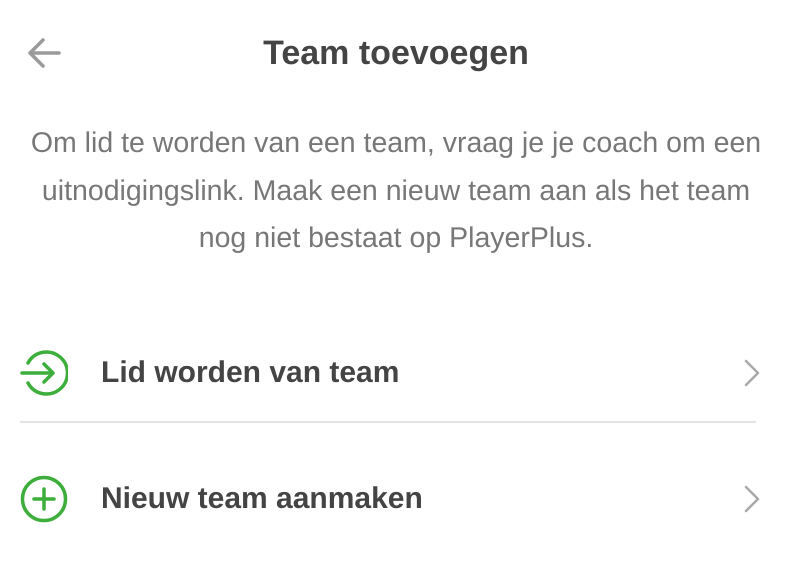 The image size is (792, 582). I want to click on page-title: Team toevoegen, so click(396, 53).